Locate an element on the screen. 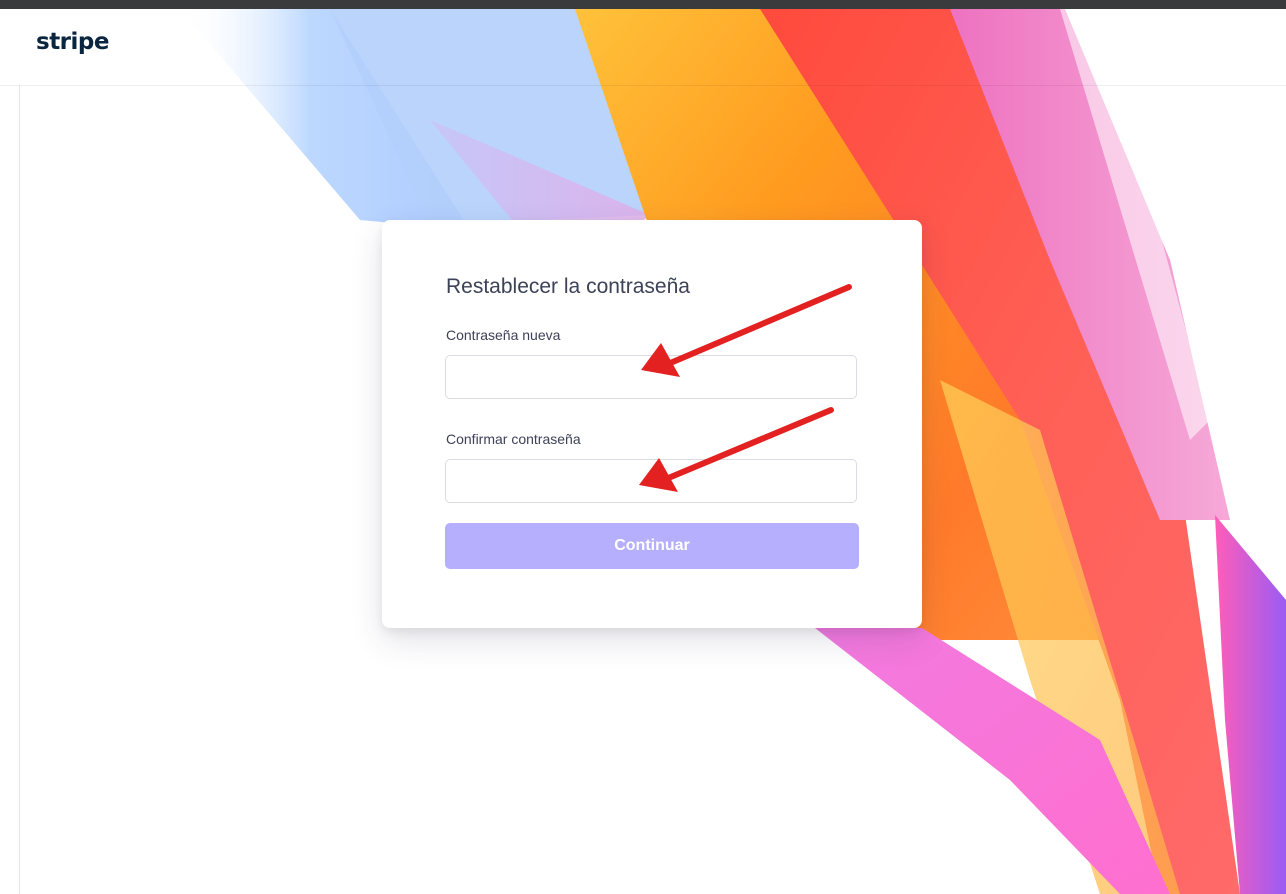  confirm-password-label: Confirmar contraseña is located at coordinates (513, 439).